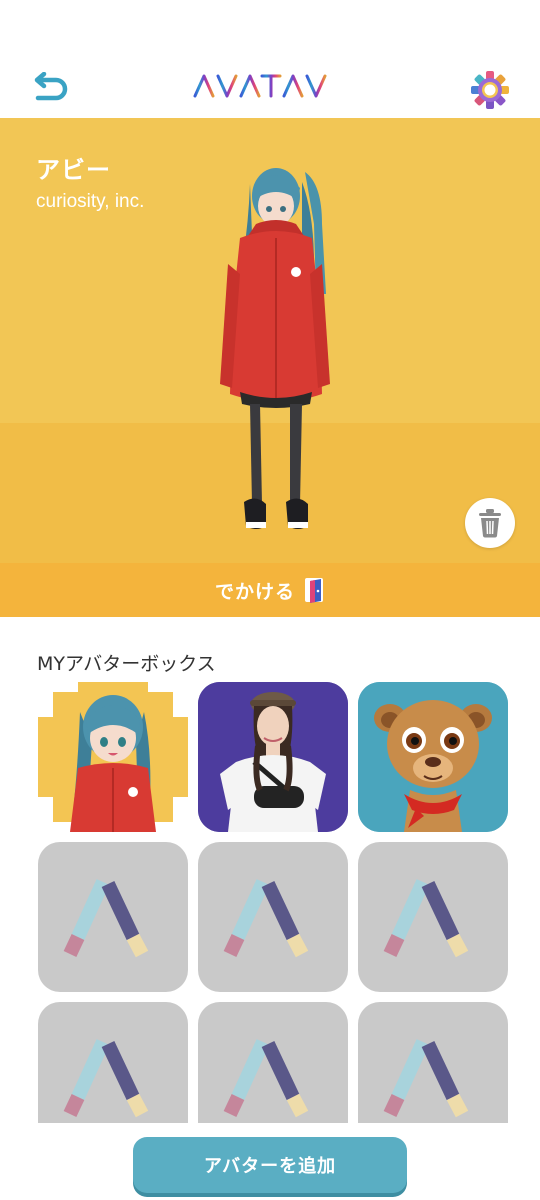 The width and height of the screenshot is (540, 1200). I want to click on delete-avatar-button, so click(490, 523).